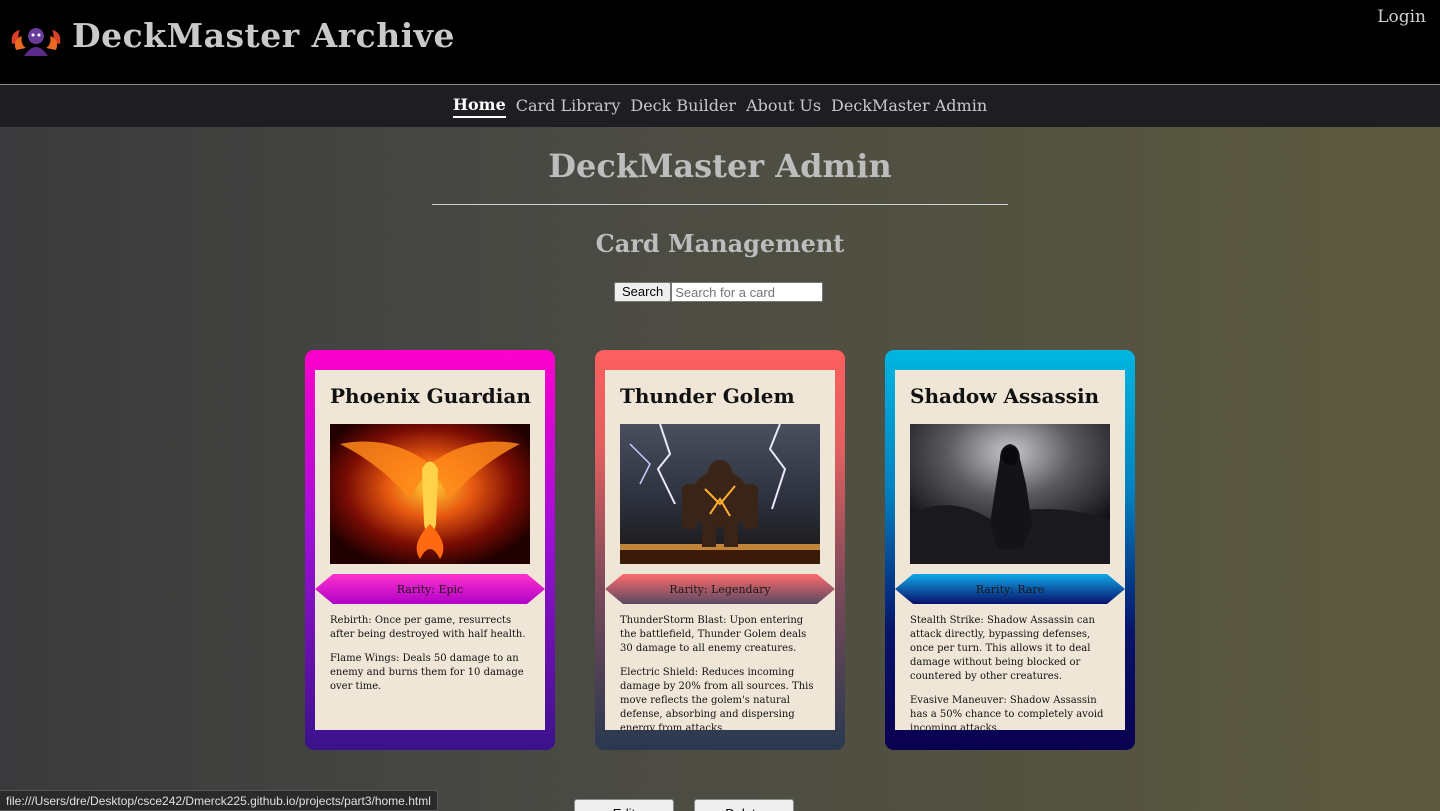 The image size is (1440, 811). I want to click on search-bar: Search, so click(719, 292).